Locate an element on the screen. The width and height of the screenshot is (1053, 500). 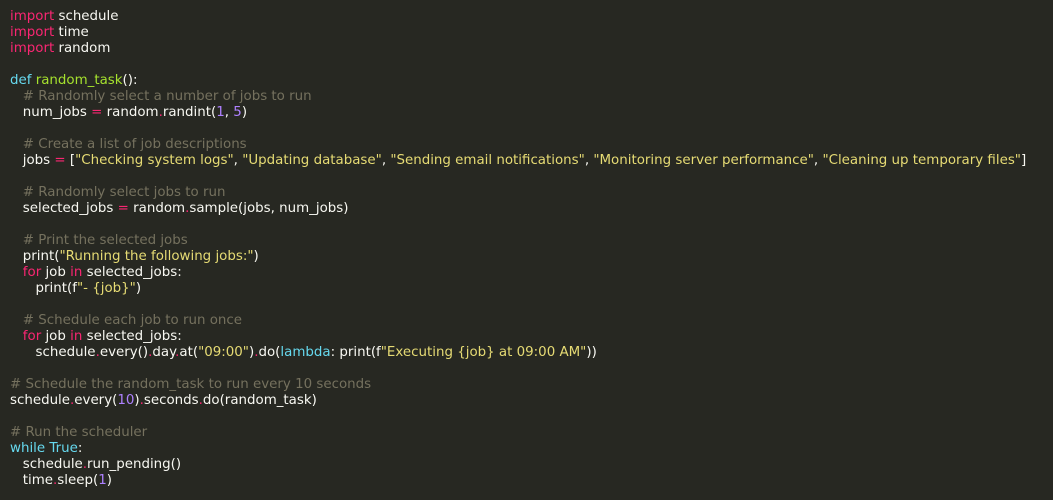
string-token: "Cleaning up temporary files" is located at coordinates (921, 160).